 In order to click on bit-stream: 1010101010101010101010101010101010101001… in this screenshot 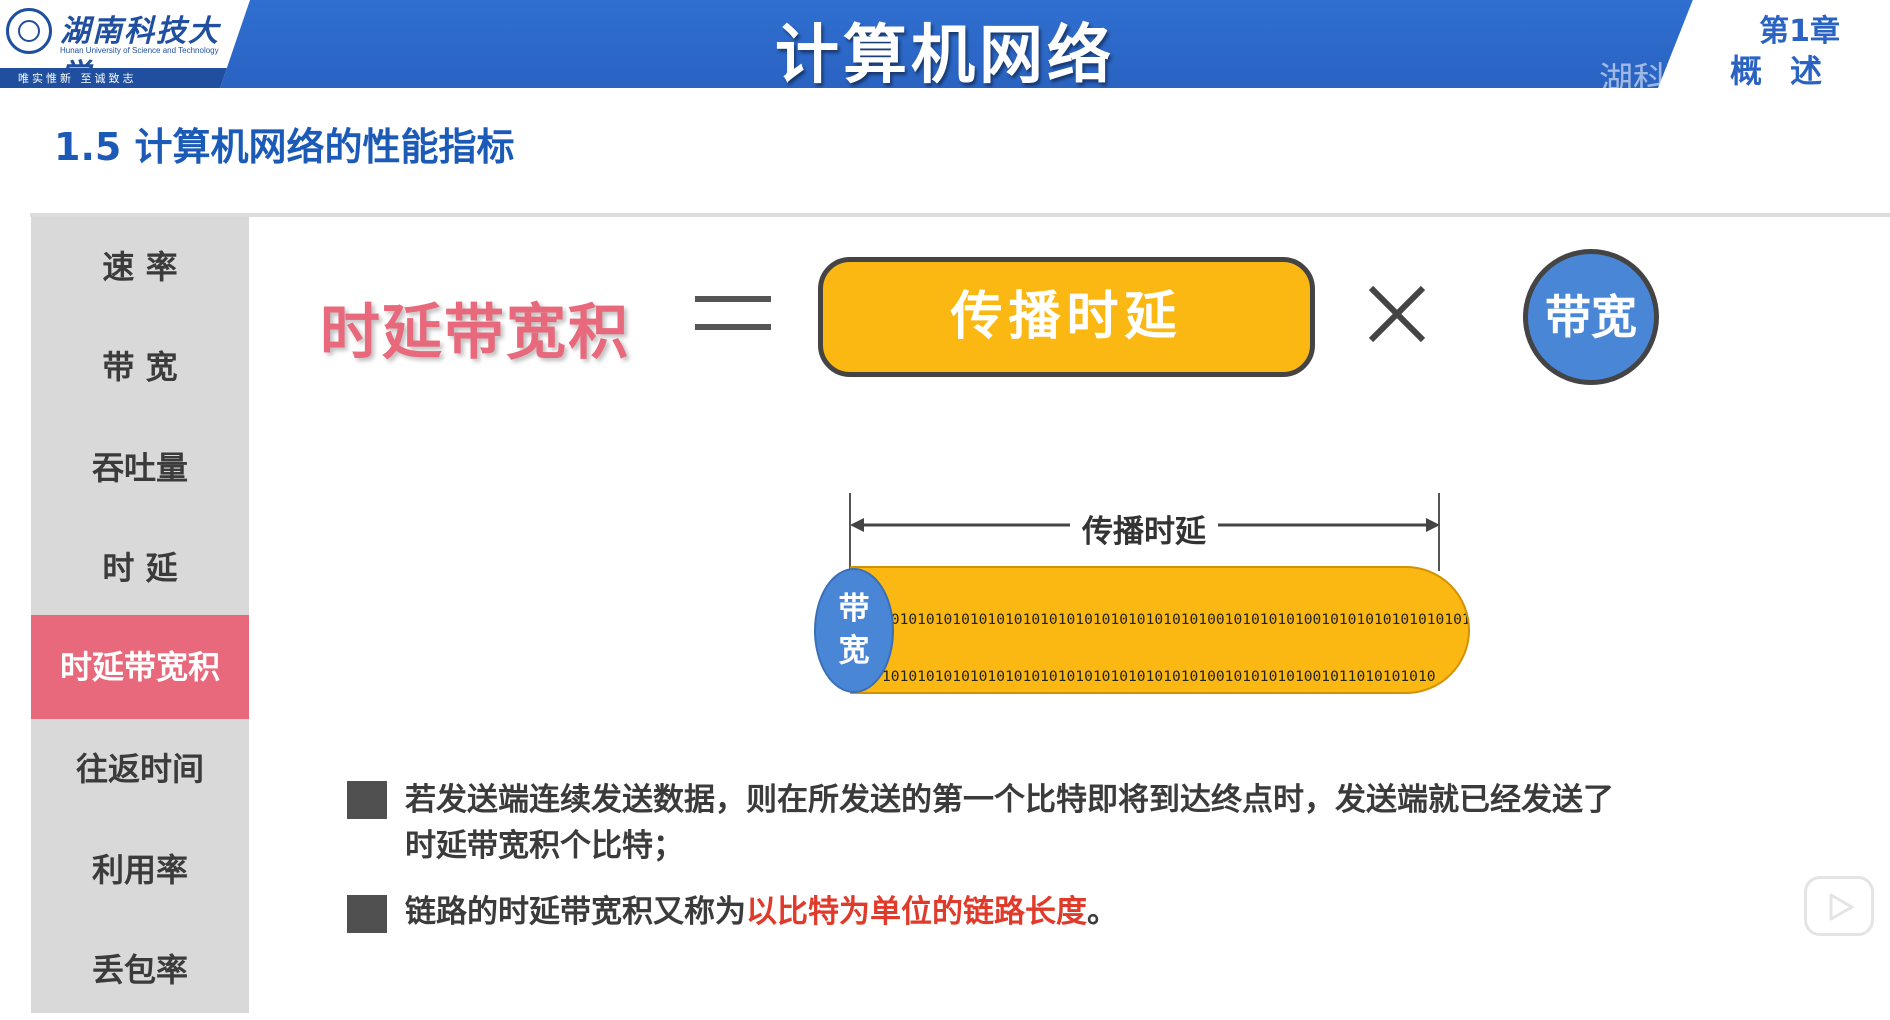, I will do `click(1176, 632)`.